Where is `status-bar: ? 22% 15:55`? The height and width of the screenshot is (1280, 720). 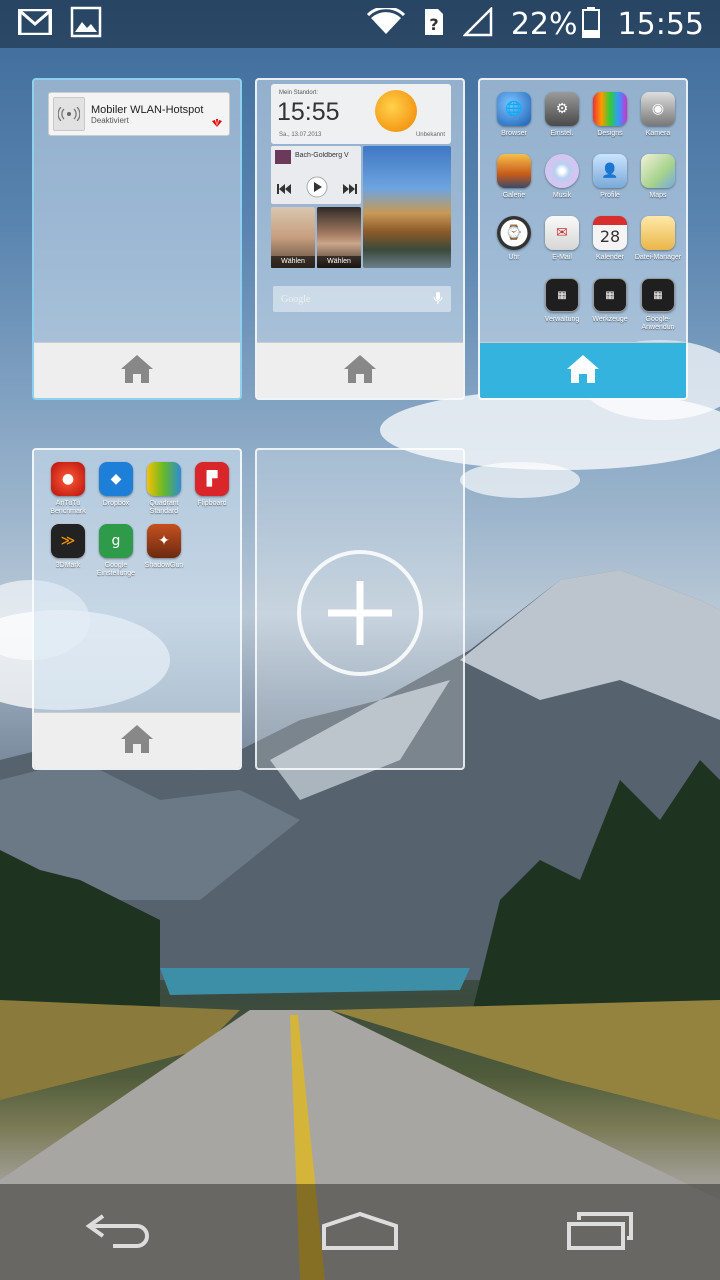 status-bar: ? 22% 15:55 is located at coordinates (360, 24).